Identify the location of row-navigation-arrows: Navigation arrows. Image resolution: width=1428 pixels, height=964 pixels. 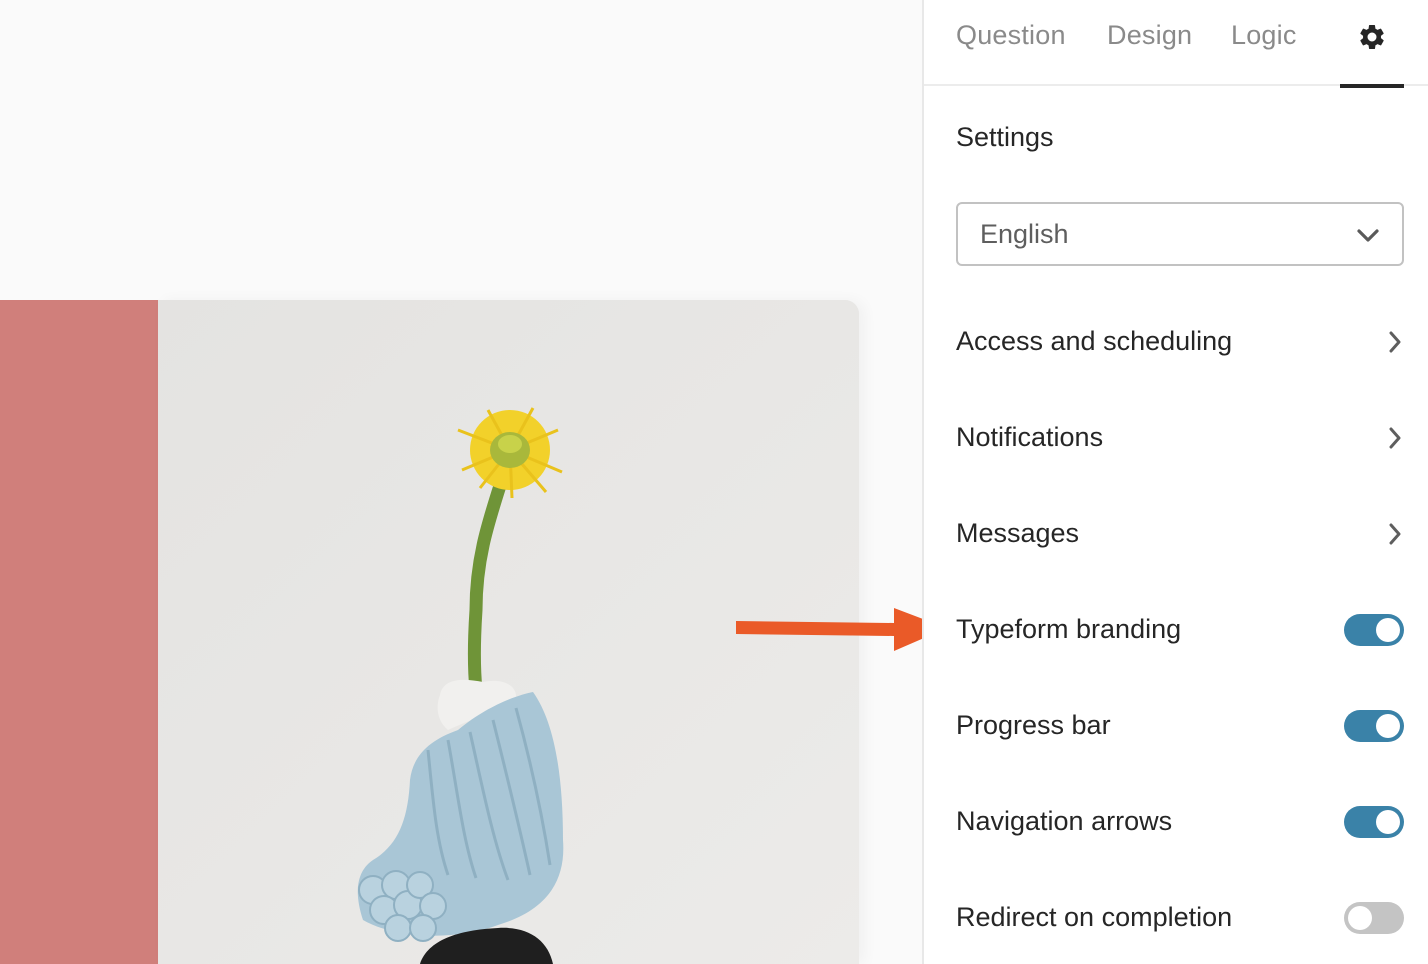
(1180, 822).